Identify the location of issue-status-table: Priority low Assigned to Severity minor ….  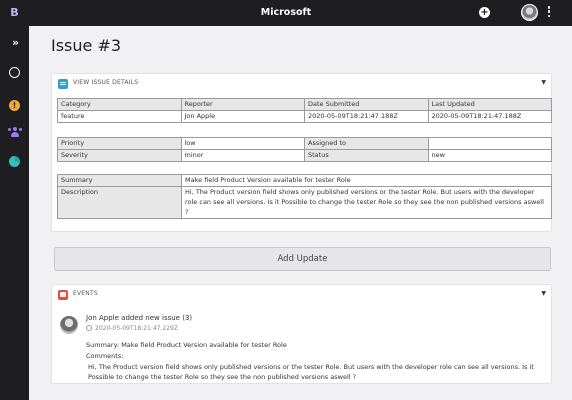
(304, 149).